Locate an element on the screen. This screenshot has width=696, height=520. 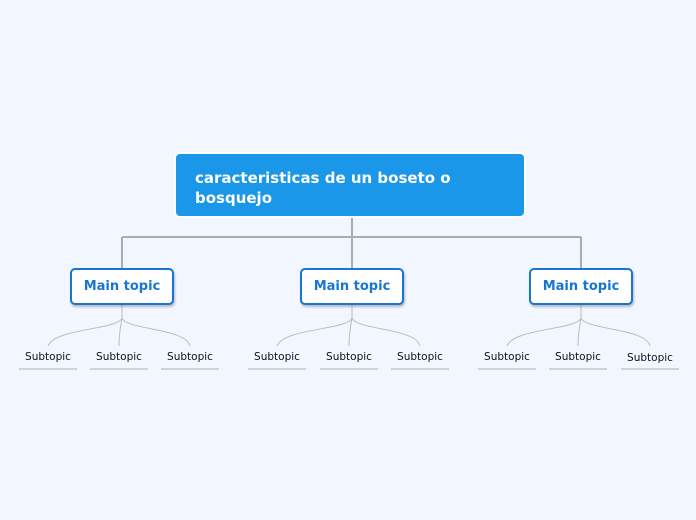
main-1-subtopic-connectors is located at coordinates (119, 326).